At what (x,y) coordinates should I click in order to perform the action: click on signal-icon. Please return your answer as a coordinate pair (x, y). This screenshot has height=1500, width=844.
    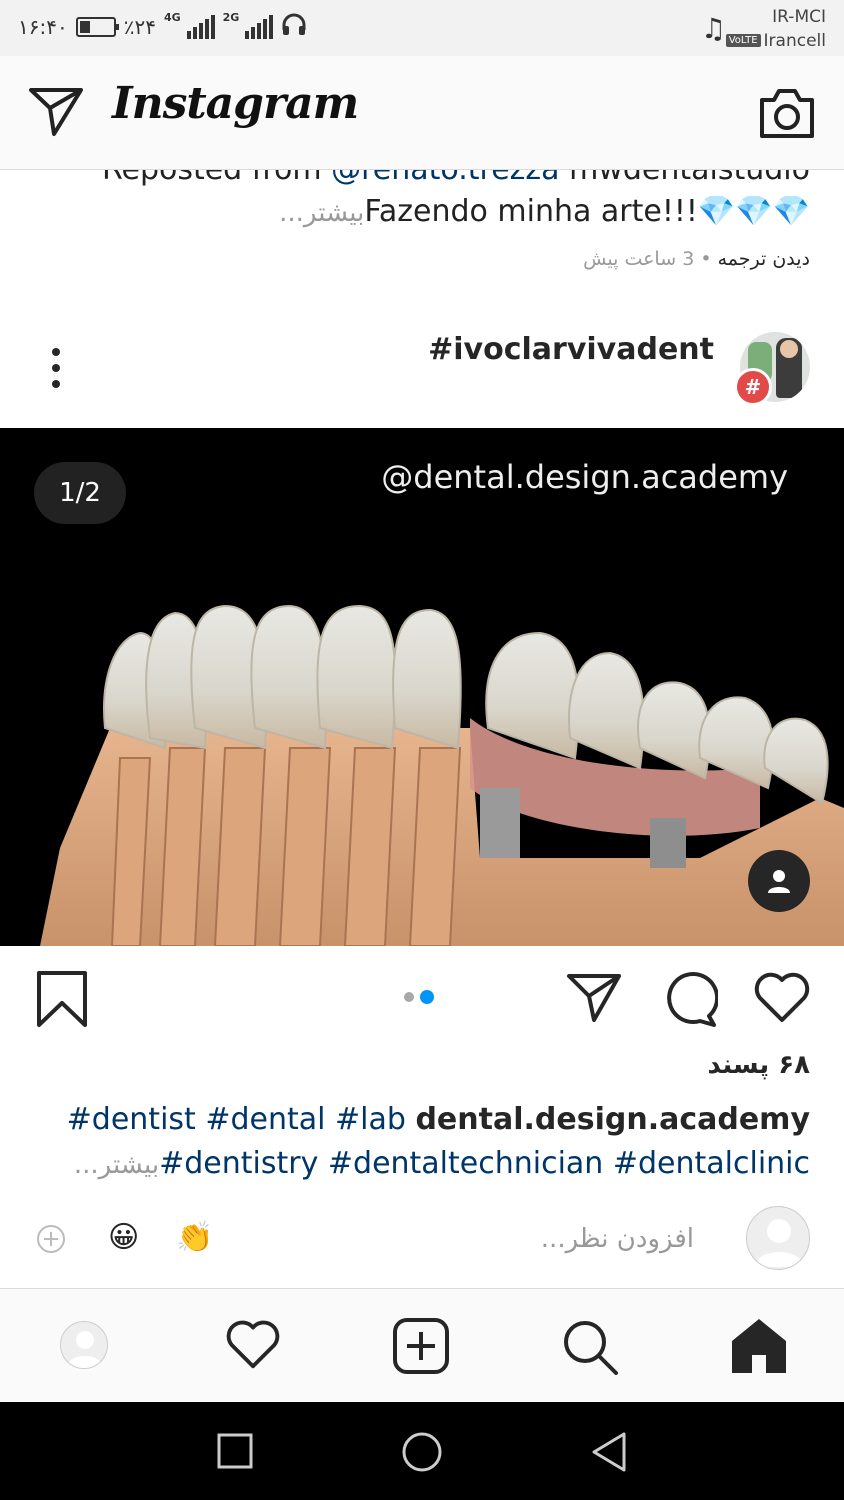
    Looking at the image, I should click on (200, 26).